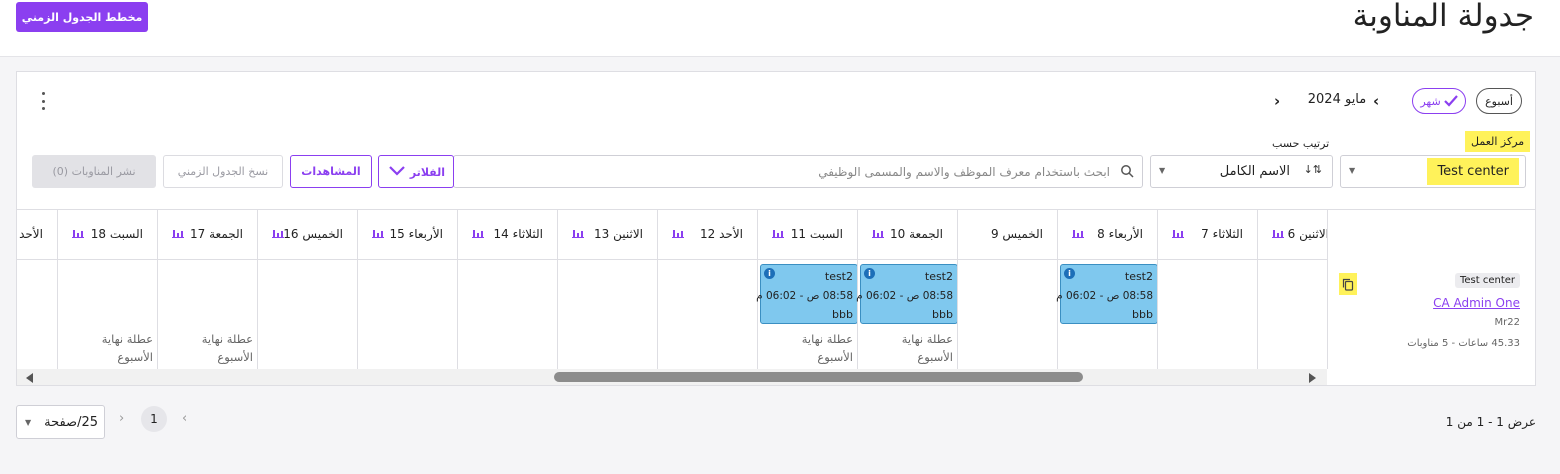 The width and height of the screenshot is (1560, 474). Describe the element at coordinates (29, 378) in the screenshot. I see `scroll-left-icon` at that location.